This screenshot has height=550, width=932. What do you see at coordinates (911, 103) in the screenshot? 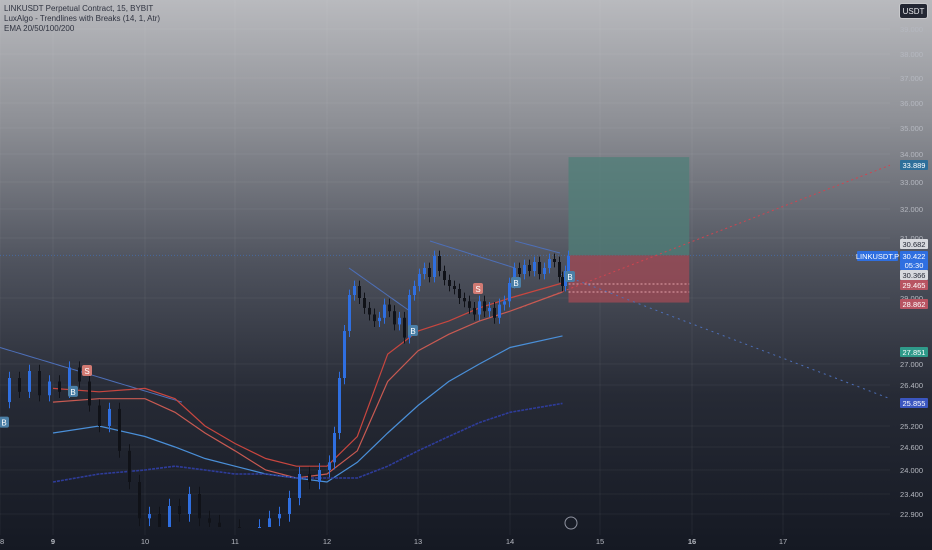
I see `y-tick-label: 36.000` at bounding box center [911, 103].